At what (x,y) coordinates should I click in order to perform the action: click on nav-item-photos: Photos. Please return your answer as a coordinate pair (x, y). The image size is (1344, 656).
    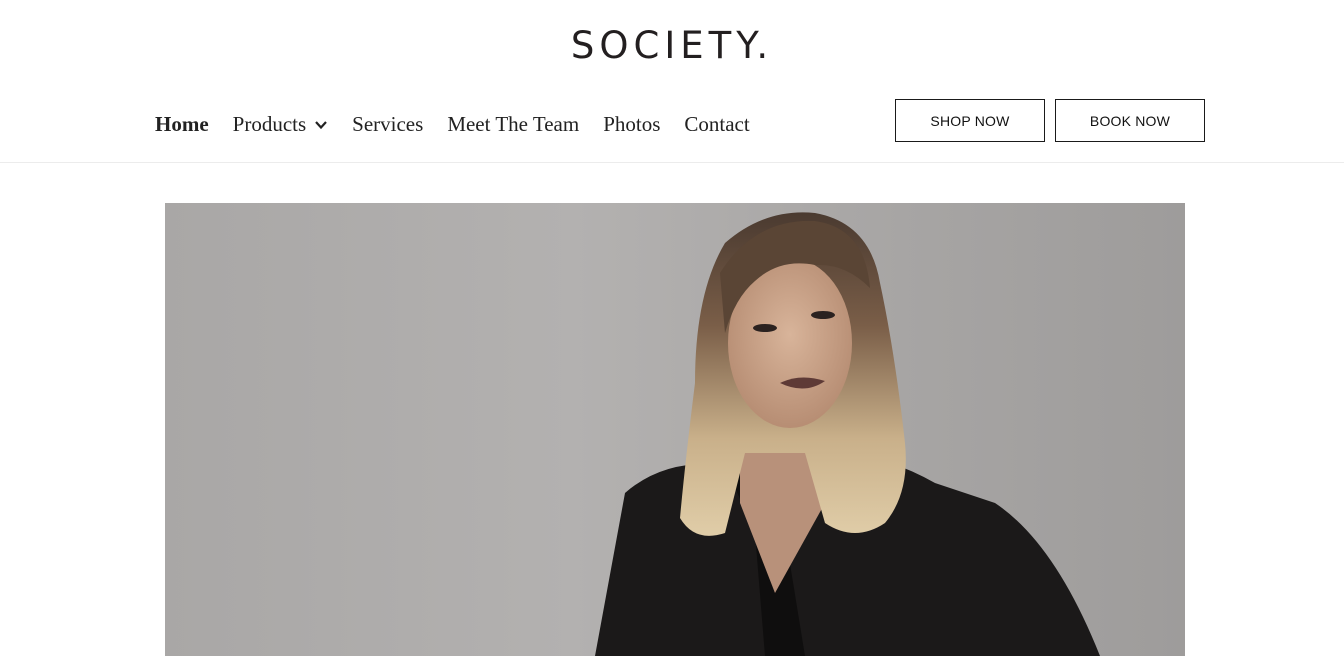
    Looking at the image, I should click on (631, 124).